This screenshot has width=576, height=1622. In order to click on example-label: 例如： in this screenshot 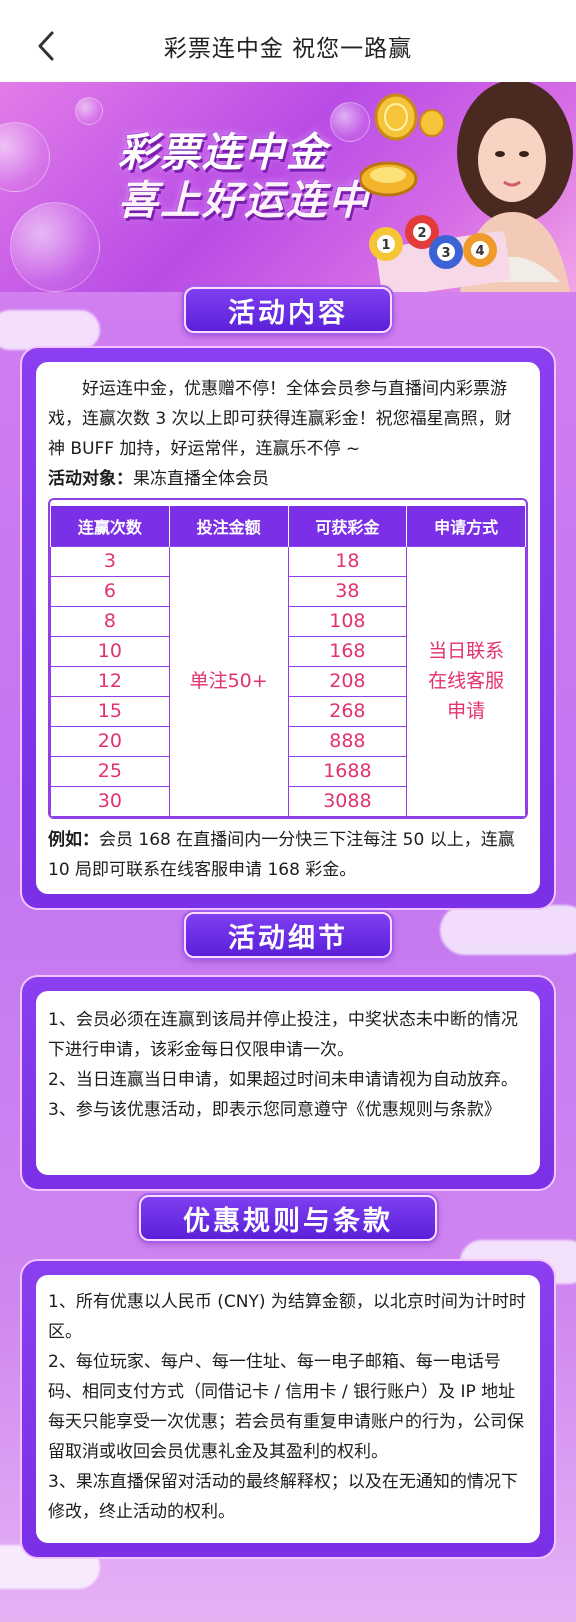, I will do `click(73, 839)`.